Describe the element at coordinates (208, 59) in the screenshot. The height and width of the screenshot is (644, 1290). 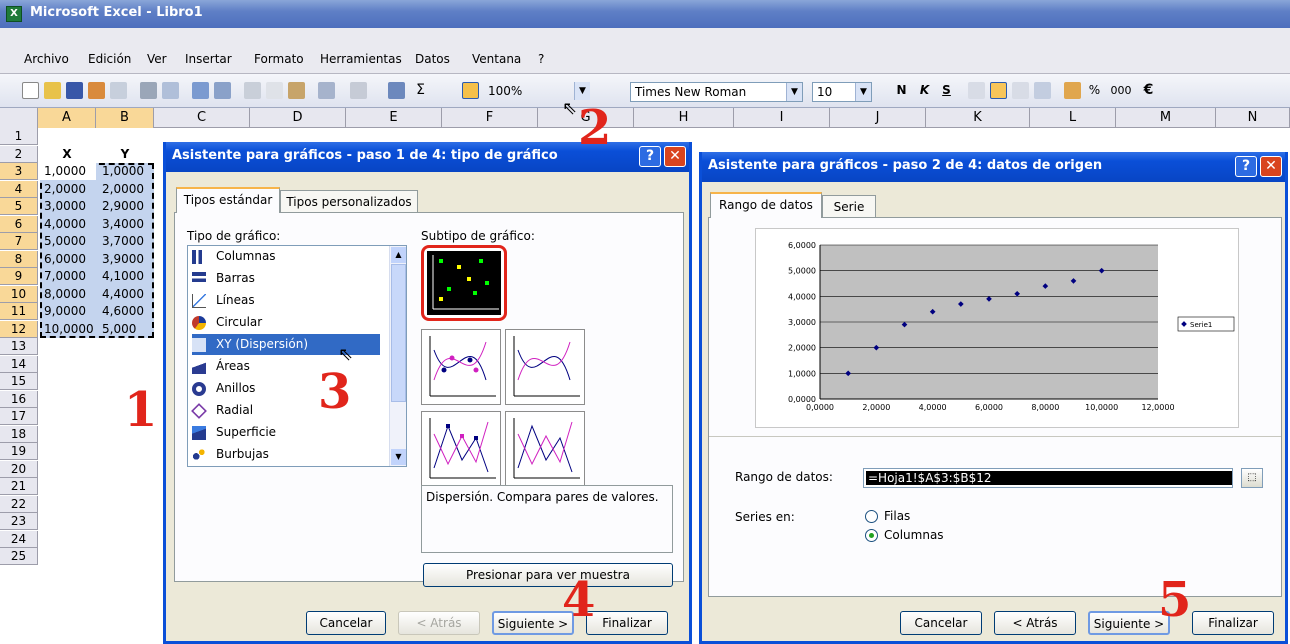
I see `menu-insertar: Insertar` at that location.